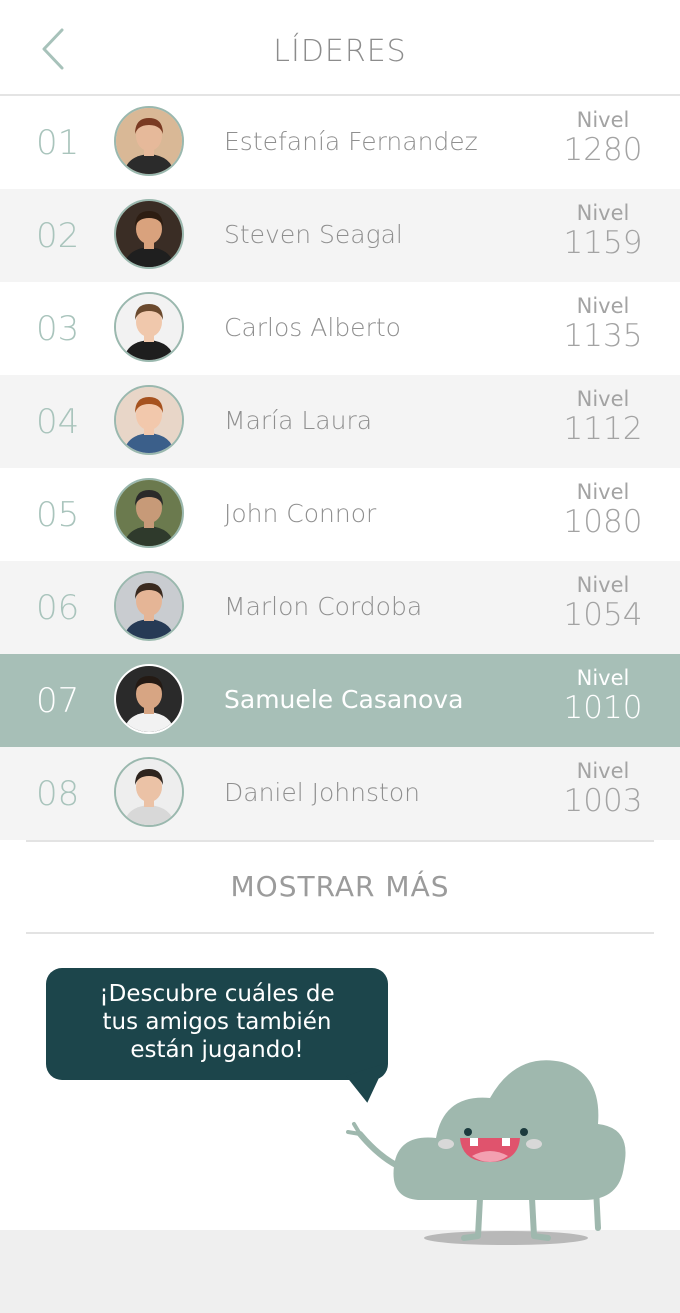 Image resolution: width=680 pixels, height=1313 pixels. I want to click on page-title: LÍDERES, so click(340, 51).